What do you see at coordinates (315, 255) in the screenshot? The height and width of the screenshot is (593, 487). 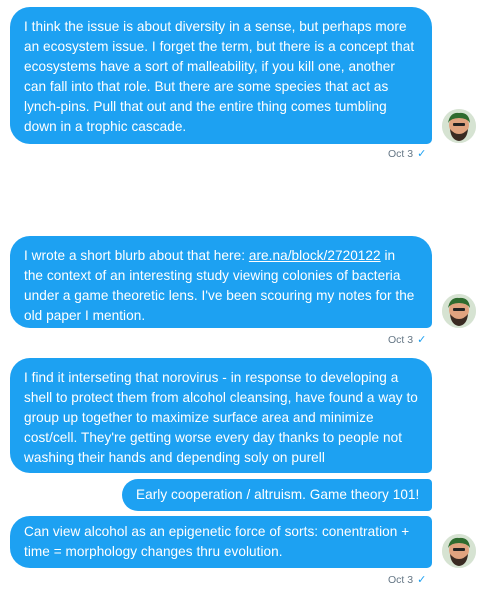 I see `message-link: are.na/block/2720122` at bounding box center [315, 255].